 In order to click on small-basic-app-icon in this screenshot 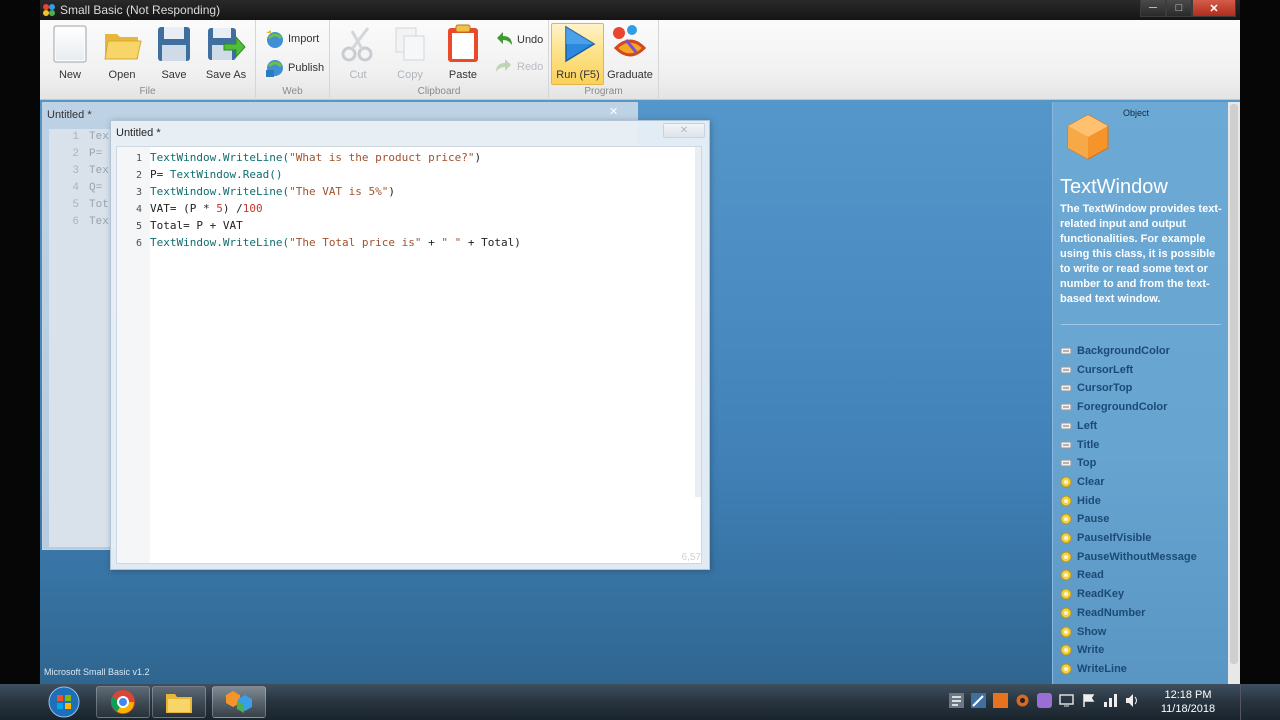, I will do `click(49, 10)`.